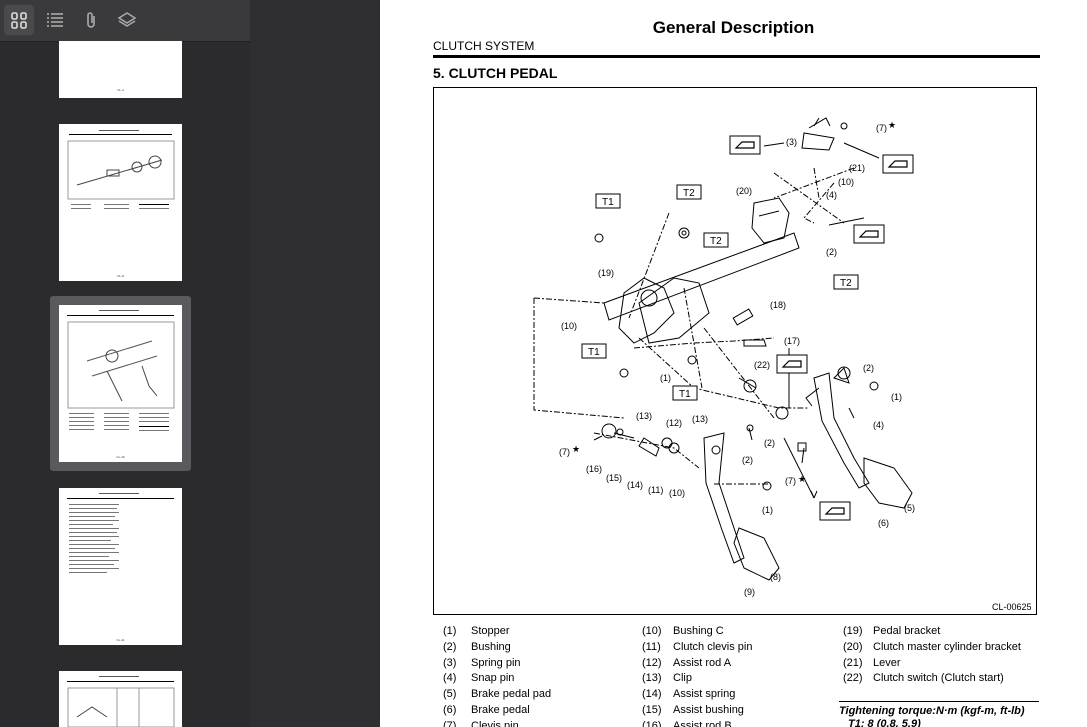 This screenshot has width=1087, height=727. What do you see at coordinates (932, 646) in the screenshot?
I see `legend-item: (20) Clutch master cylinder bracket` at bounding box center [932, 646].